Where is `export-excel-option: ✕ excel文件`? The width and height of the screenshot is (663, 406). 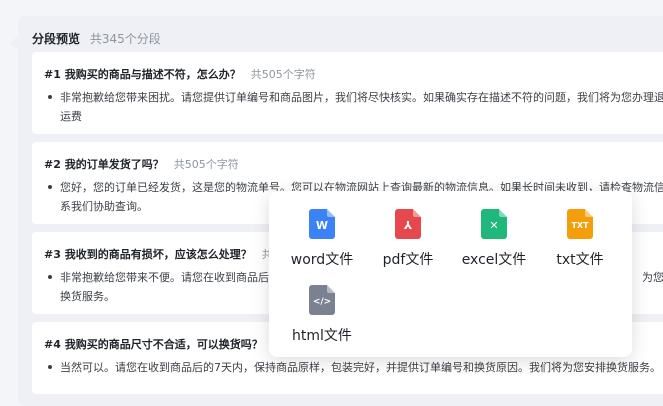
export-excel-option: ✕ excel文件 is located at coordinates (494, 239).